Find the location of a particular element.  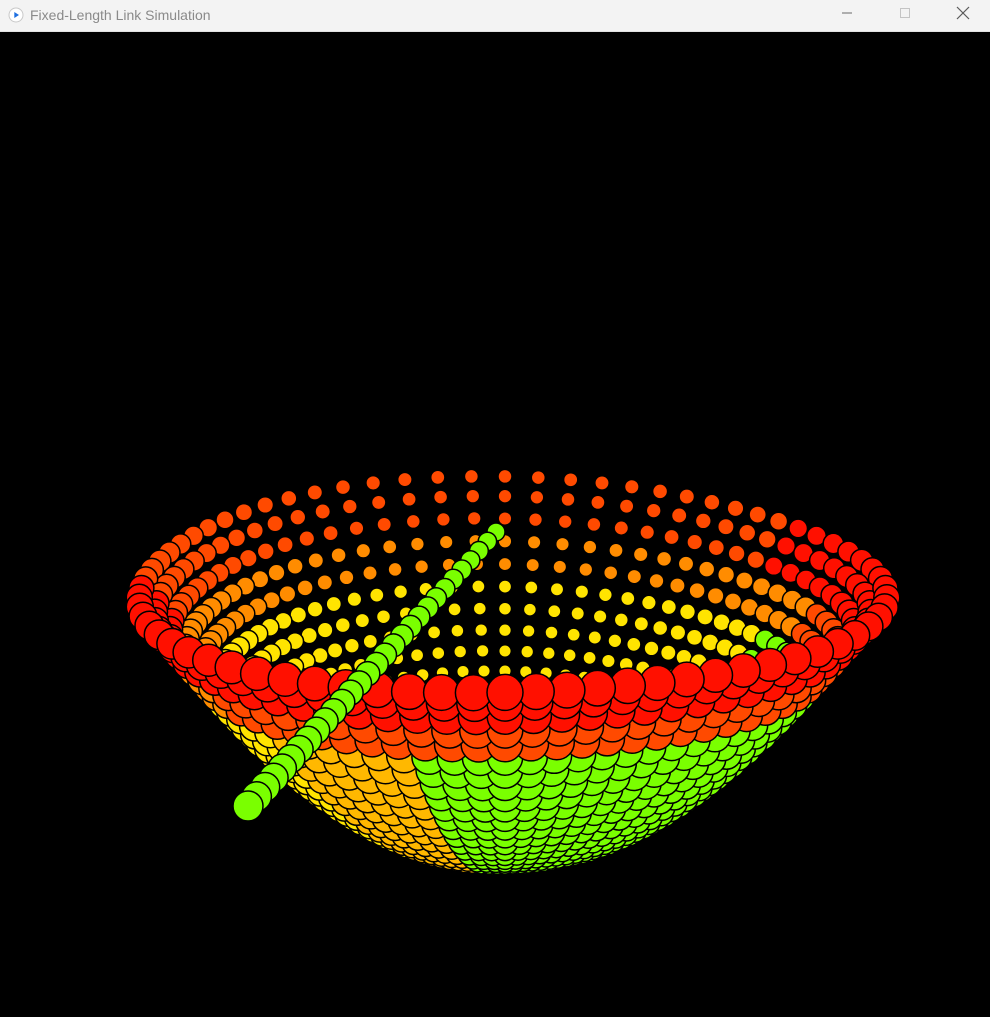

close-button is located at coordinates (962, 15).